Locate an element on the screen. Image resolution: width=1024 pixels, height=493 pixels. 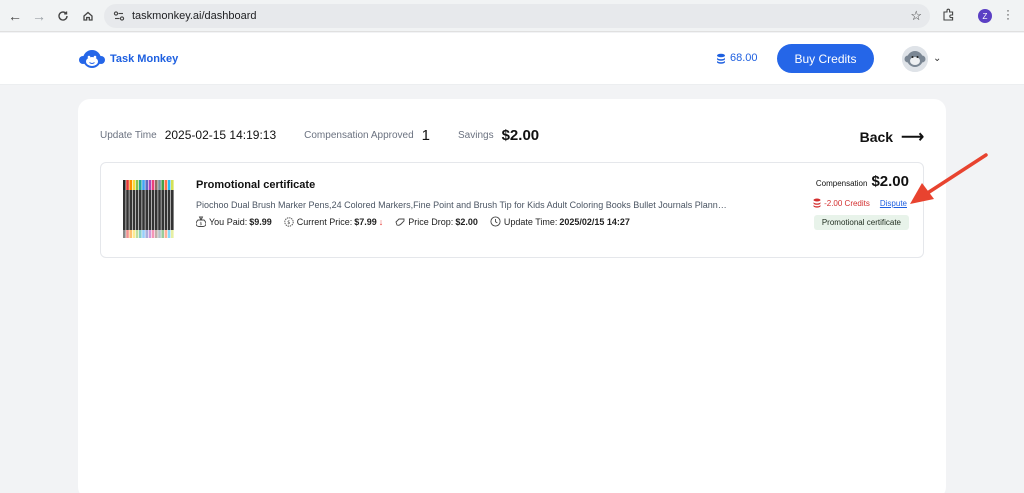
home-icon is located at coordinates (88, 16).